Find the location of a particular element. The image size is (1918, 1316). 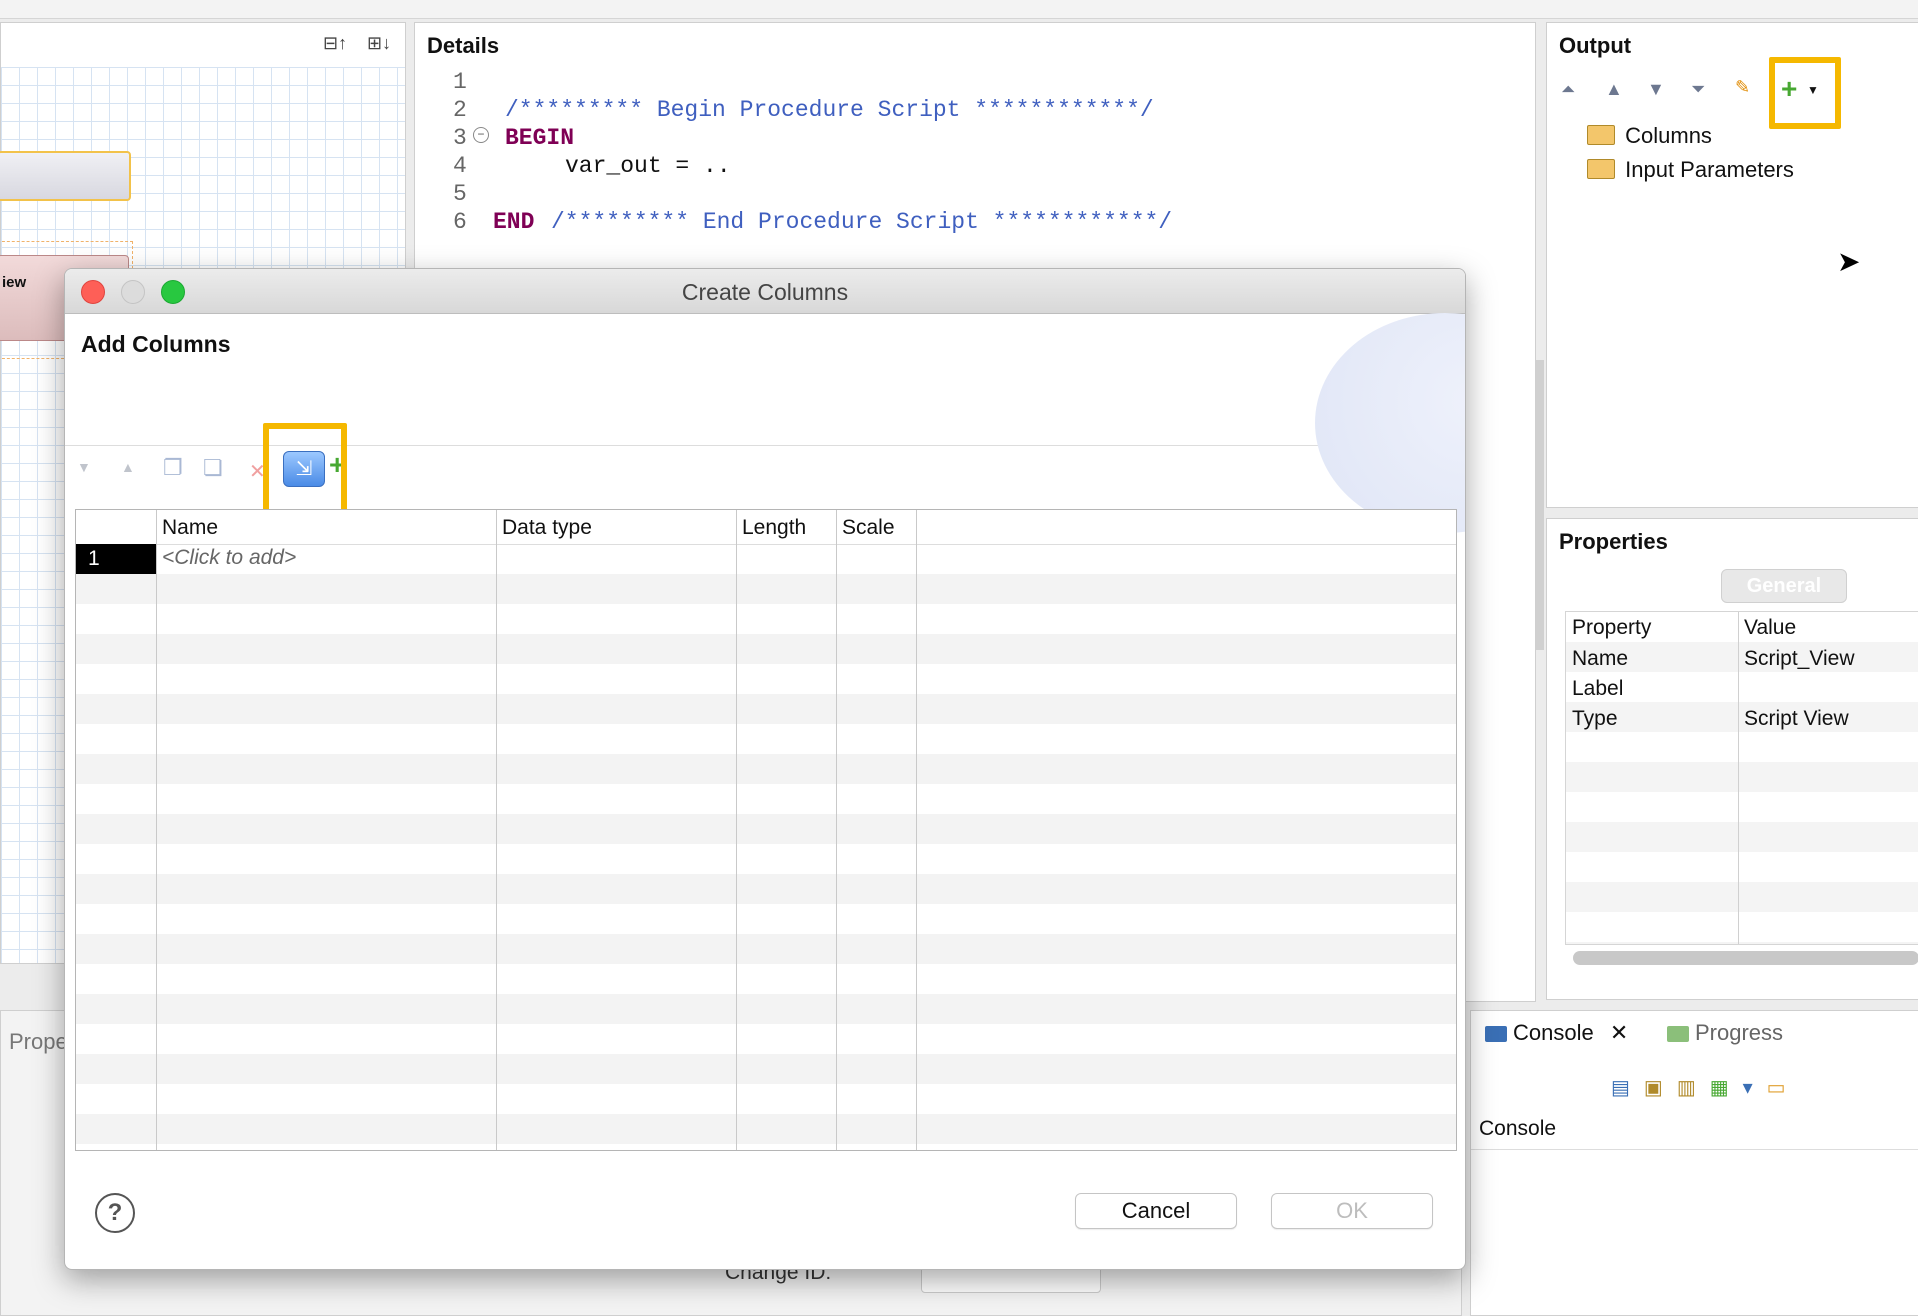

line-num-4: 4 is located at coordinates (460, 166).